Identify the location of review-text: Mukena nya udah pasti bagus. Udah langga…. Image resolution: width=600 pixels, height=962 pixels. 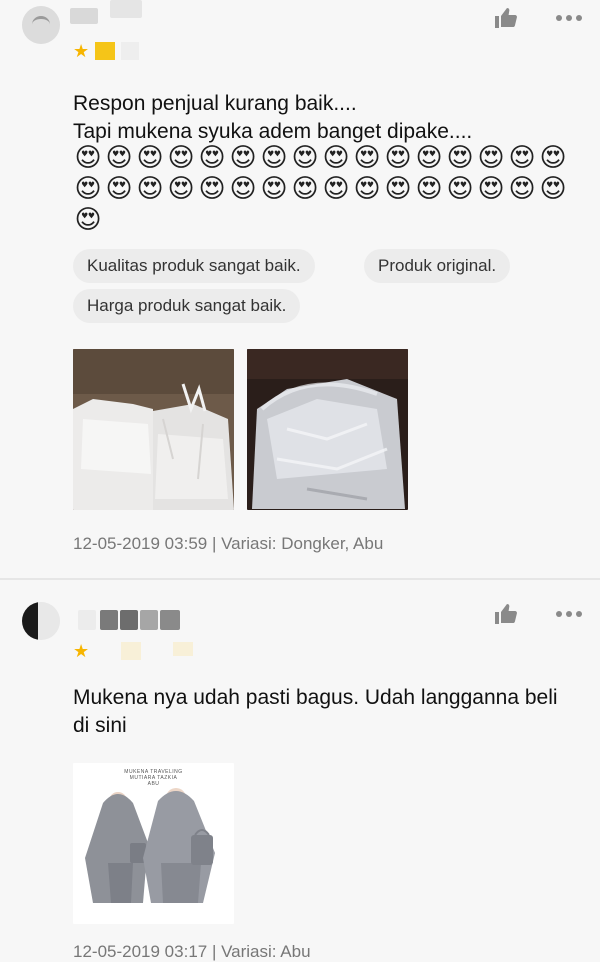
(315, 711).